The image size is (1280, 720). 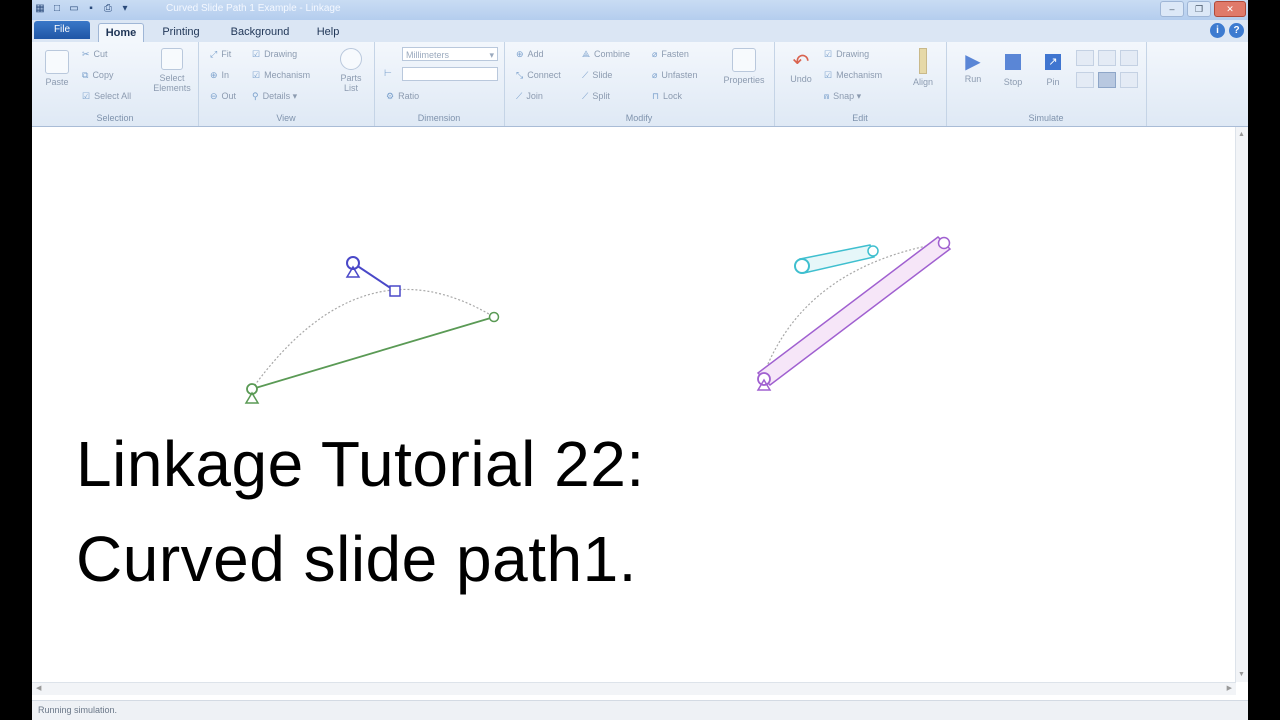 I want to click on file-menu-button: File, so click(x=62, y=30).